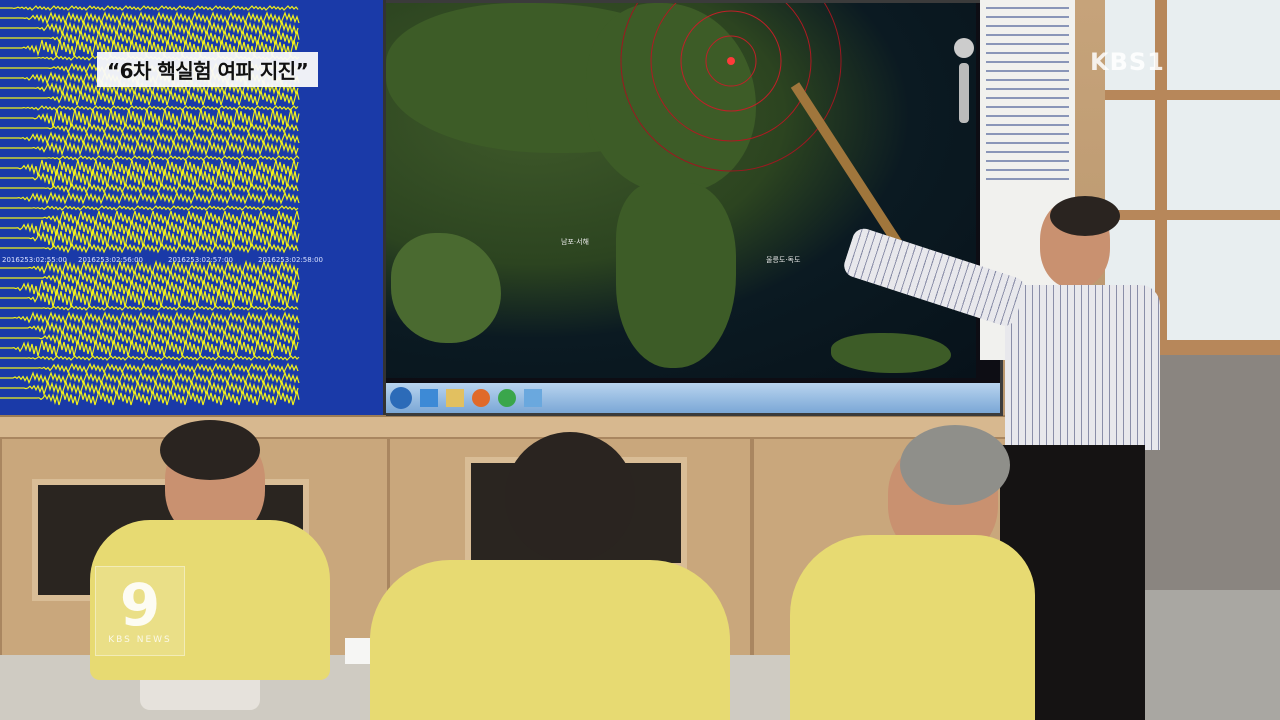 The image size is (1280, 720). Describe the element at coordinates (290, 260) in the screenshot. I see `seismo-timestamp: 2016253:02:58:00` at that location.